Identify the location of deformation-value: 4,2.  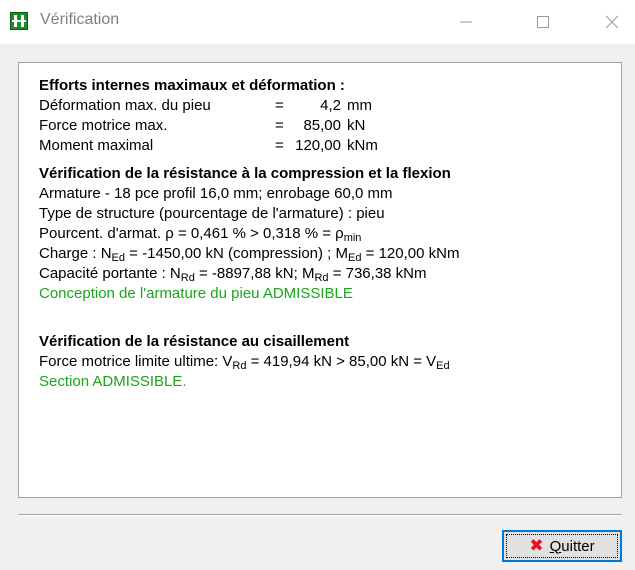
(330, 105).